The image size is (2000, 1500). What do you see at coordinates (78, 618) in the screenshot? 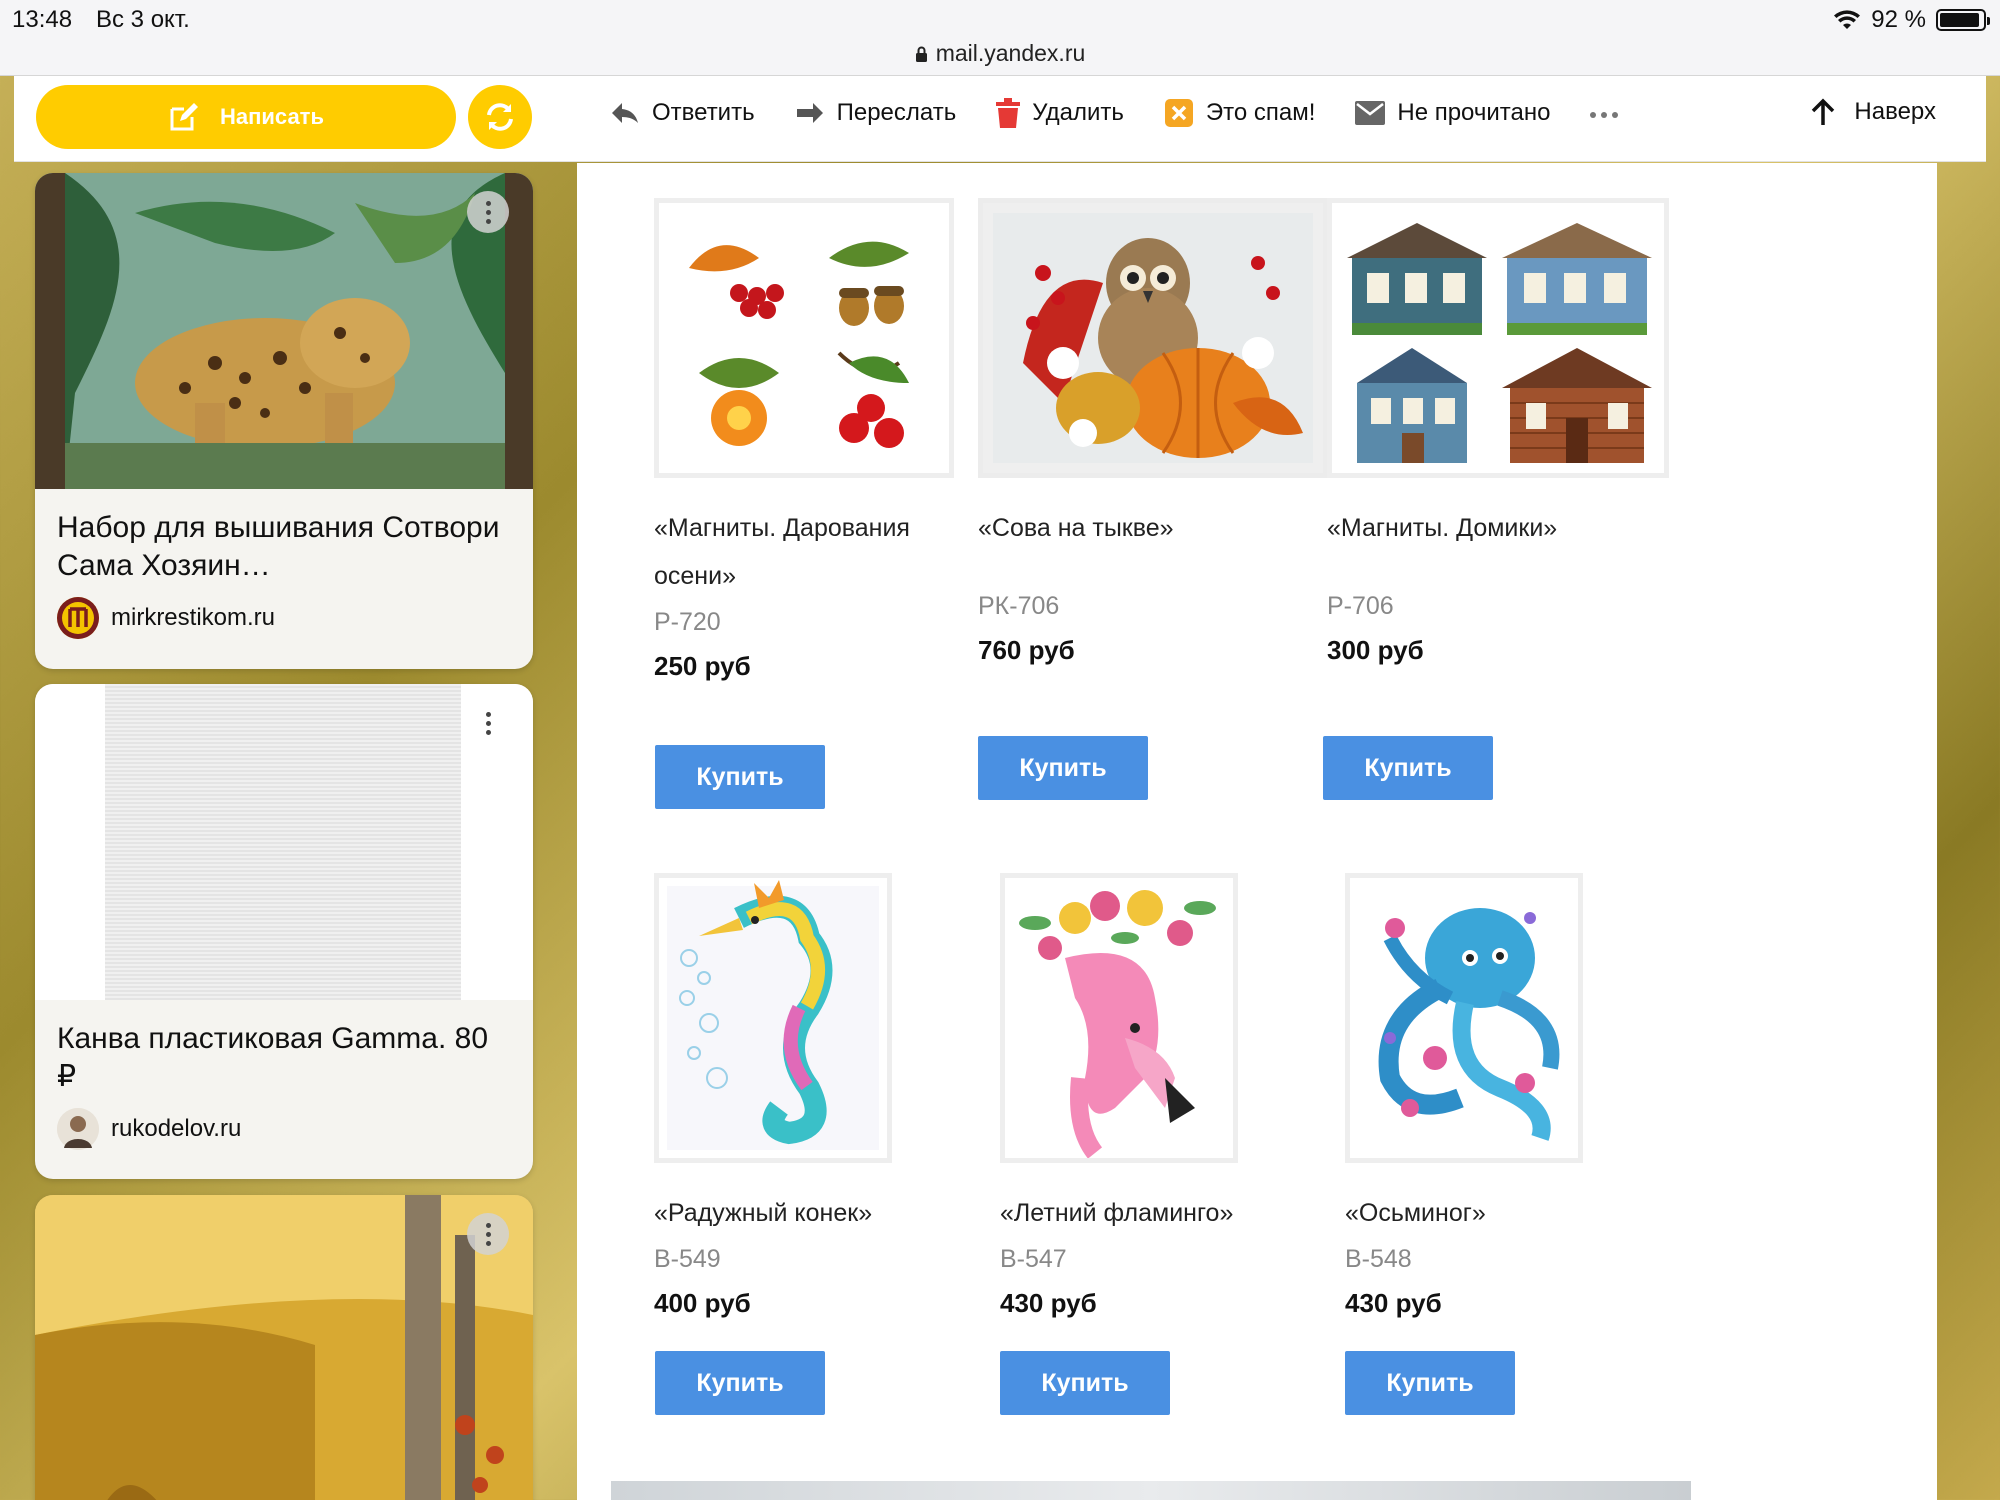
I see `mirkrestikom-logo-icon` at bounding box center [78, 618].